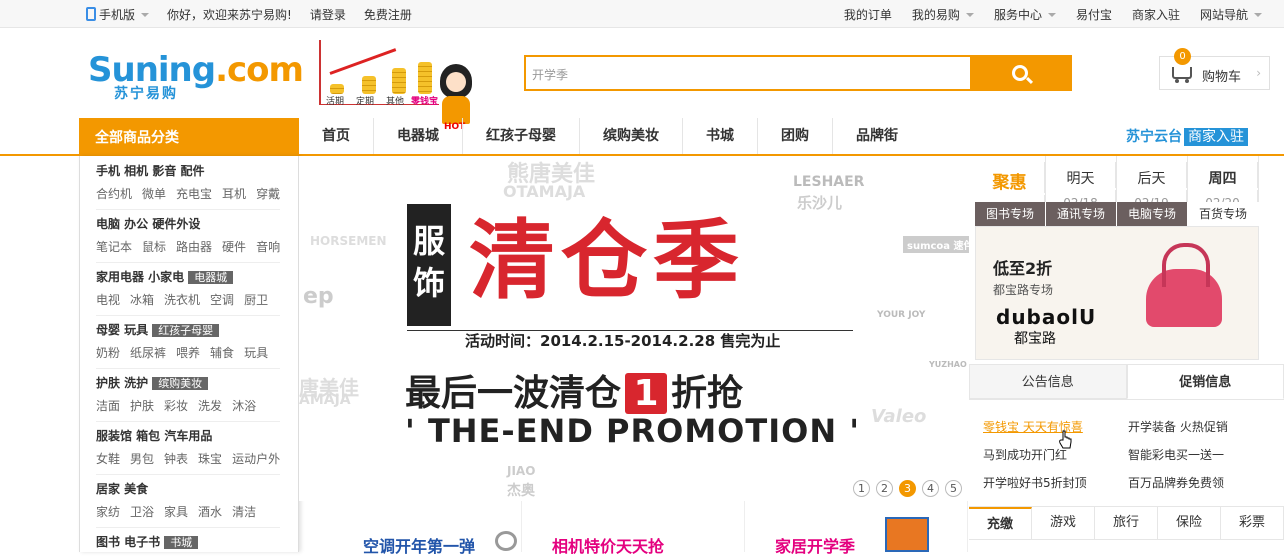 The width and height of the screenshot is (1284, 557). Describe the element at coordinates (142, 458) in the screenshot. I see `category-link: 男包` at that location.